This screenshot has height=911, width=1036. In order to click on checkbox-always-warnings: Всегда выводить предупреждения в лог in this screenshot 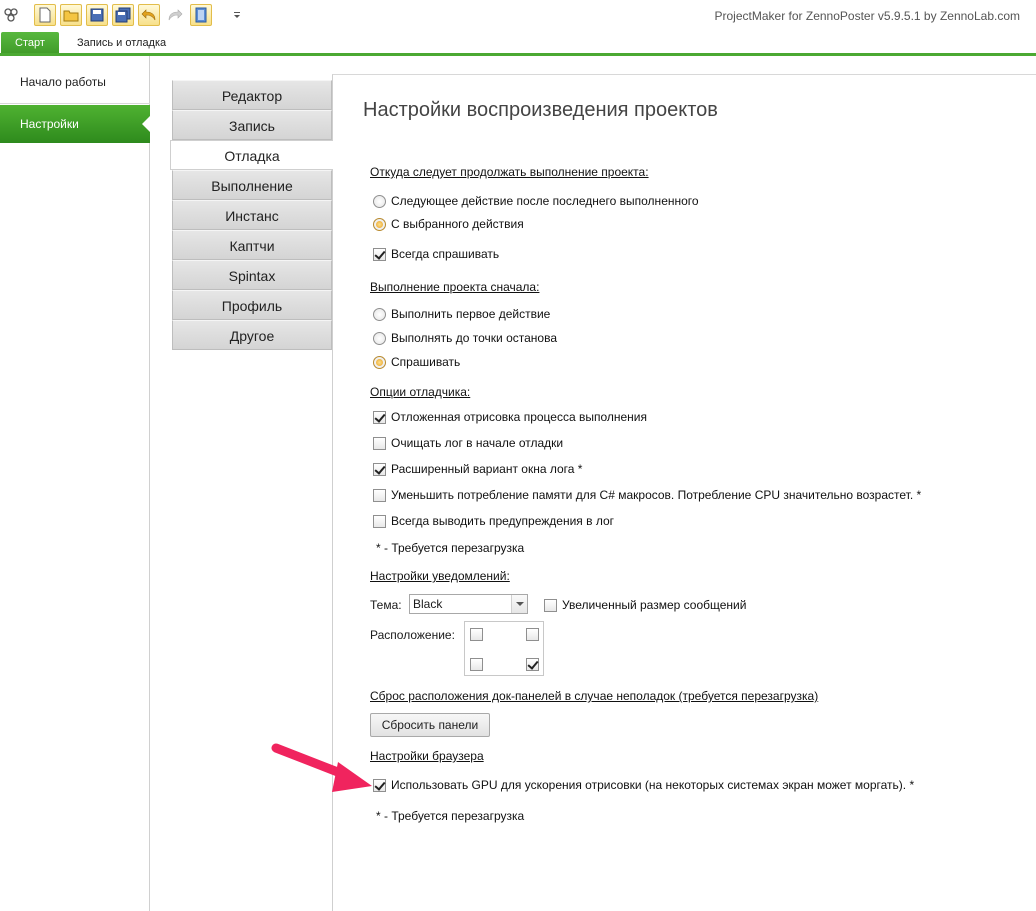, I will do `click(493, 521)`.